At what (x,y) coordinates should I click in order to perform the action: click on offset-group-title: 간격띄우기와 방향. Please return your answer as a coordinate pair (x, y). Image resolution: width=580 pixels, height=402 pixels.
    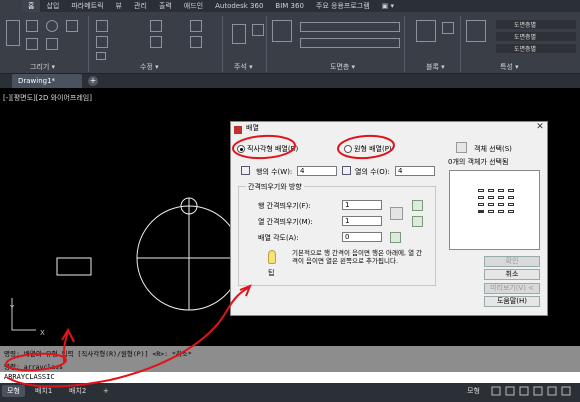
    Looking at the image, I should click on (275, 187).